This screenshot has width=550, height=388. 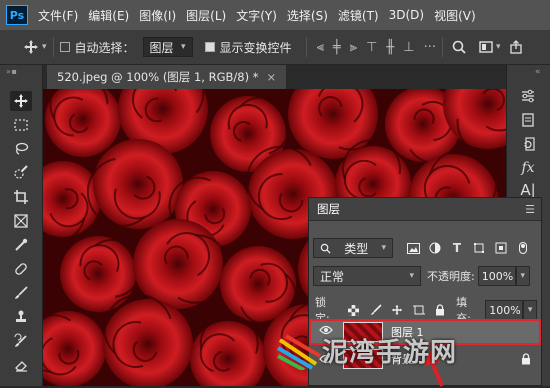 I want to click on opacity-input: 100%, so click(x=496, y=276).